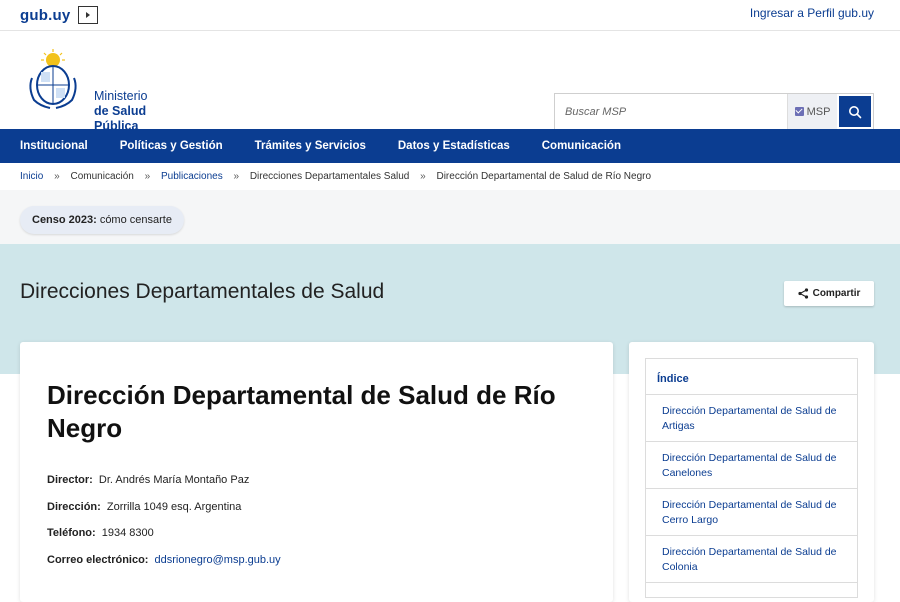  Describe the element at coordinates (98, 560) in the screenshot. I see `email-label: Correo electrónico:` at that location.